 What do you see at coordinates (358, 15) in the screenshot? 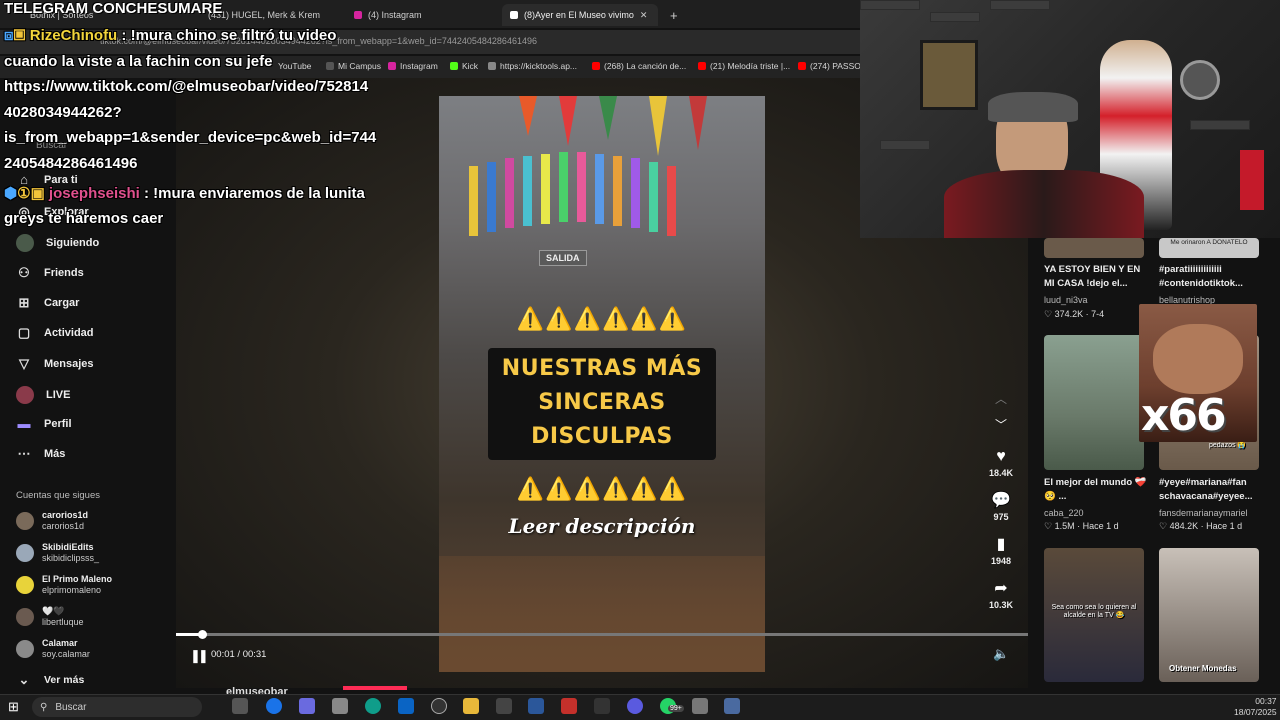
I see `instagram-icon` at bounding box center [358, 15].